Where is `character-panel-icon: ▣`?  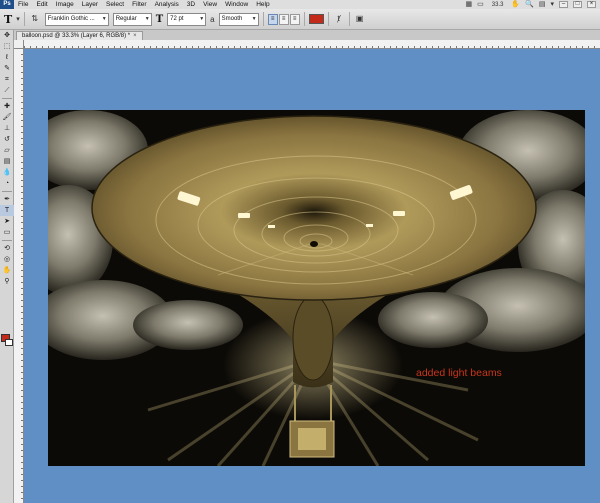
character-panel-icon: ▣ is located at coordinates (360, 19).